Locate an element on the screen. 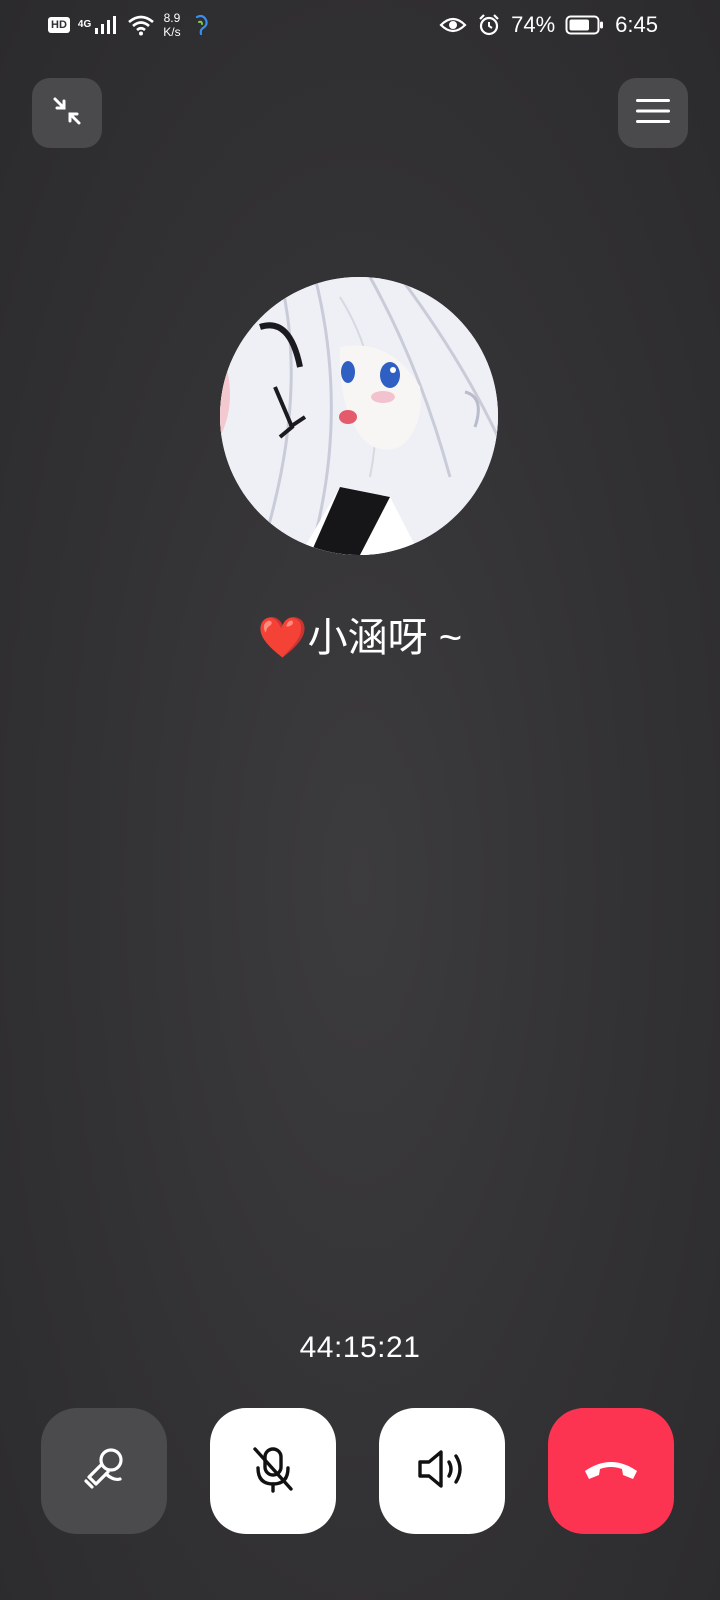 This screenshot has width=720, height=1600. phone-listen-icon is located at coordinates (201, 25).